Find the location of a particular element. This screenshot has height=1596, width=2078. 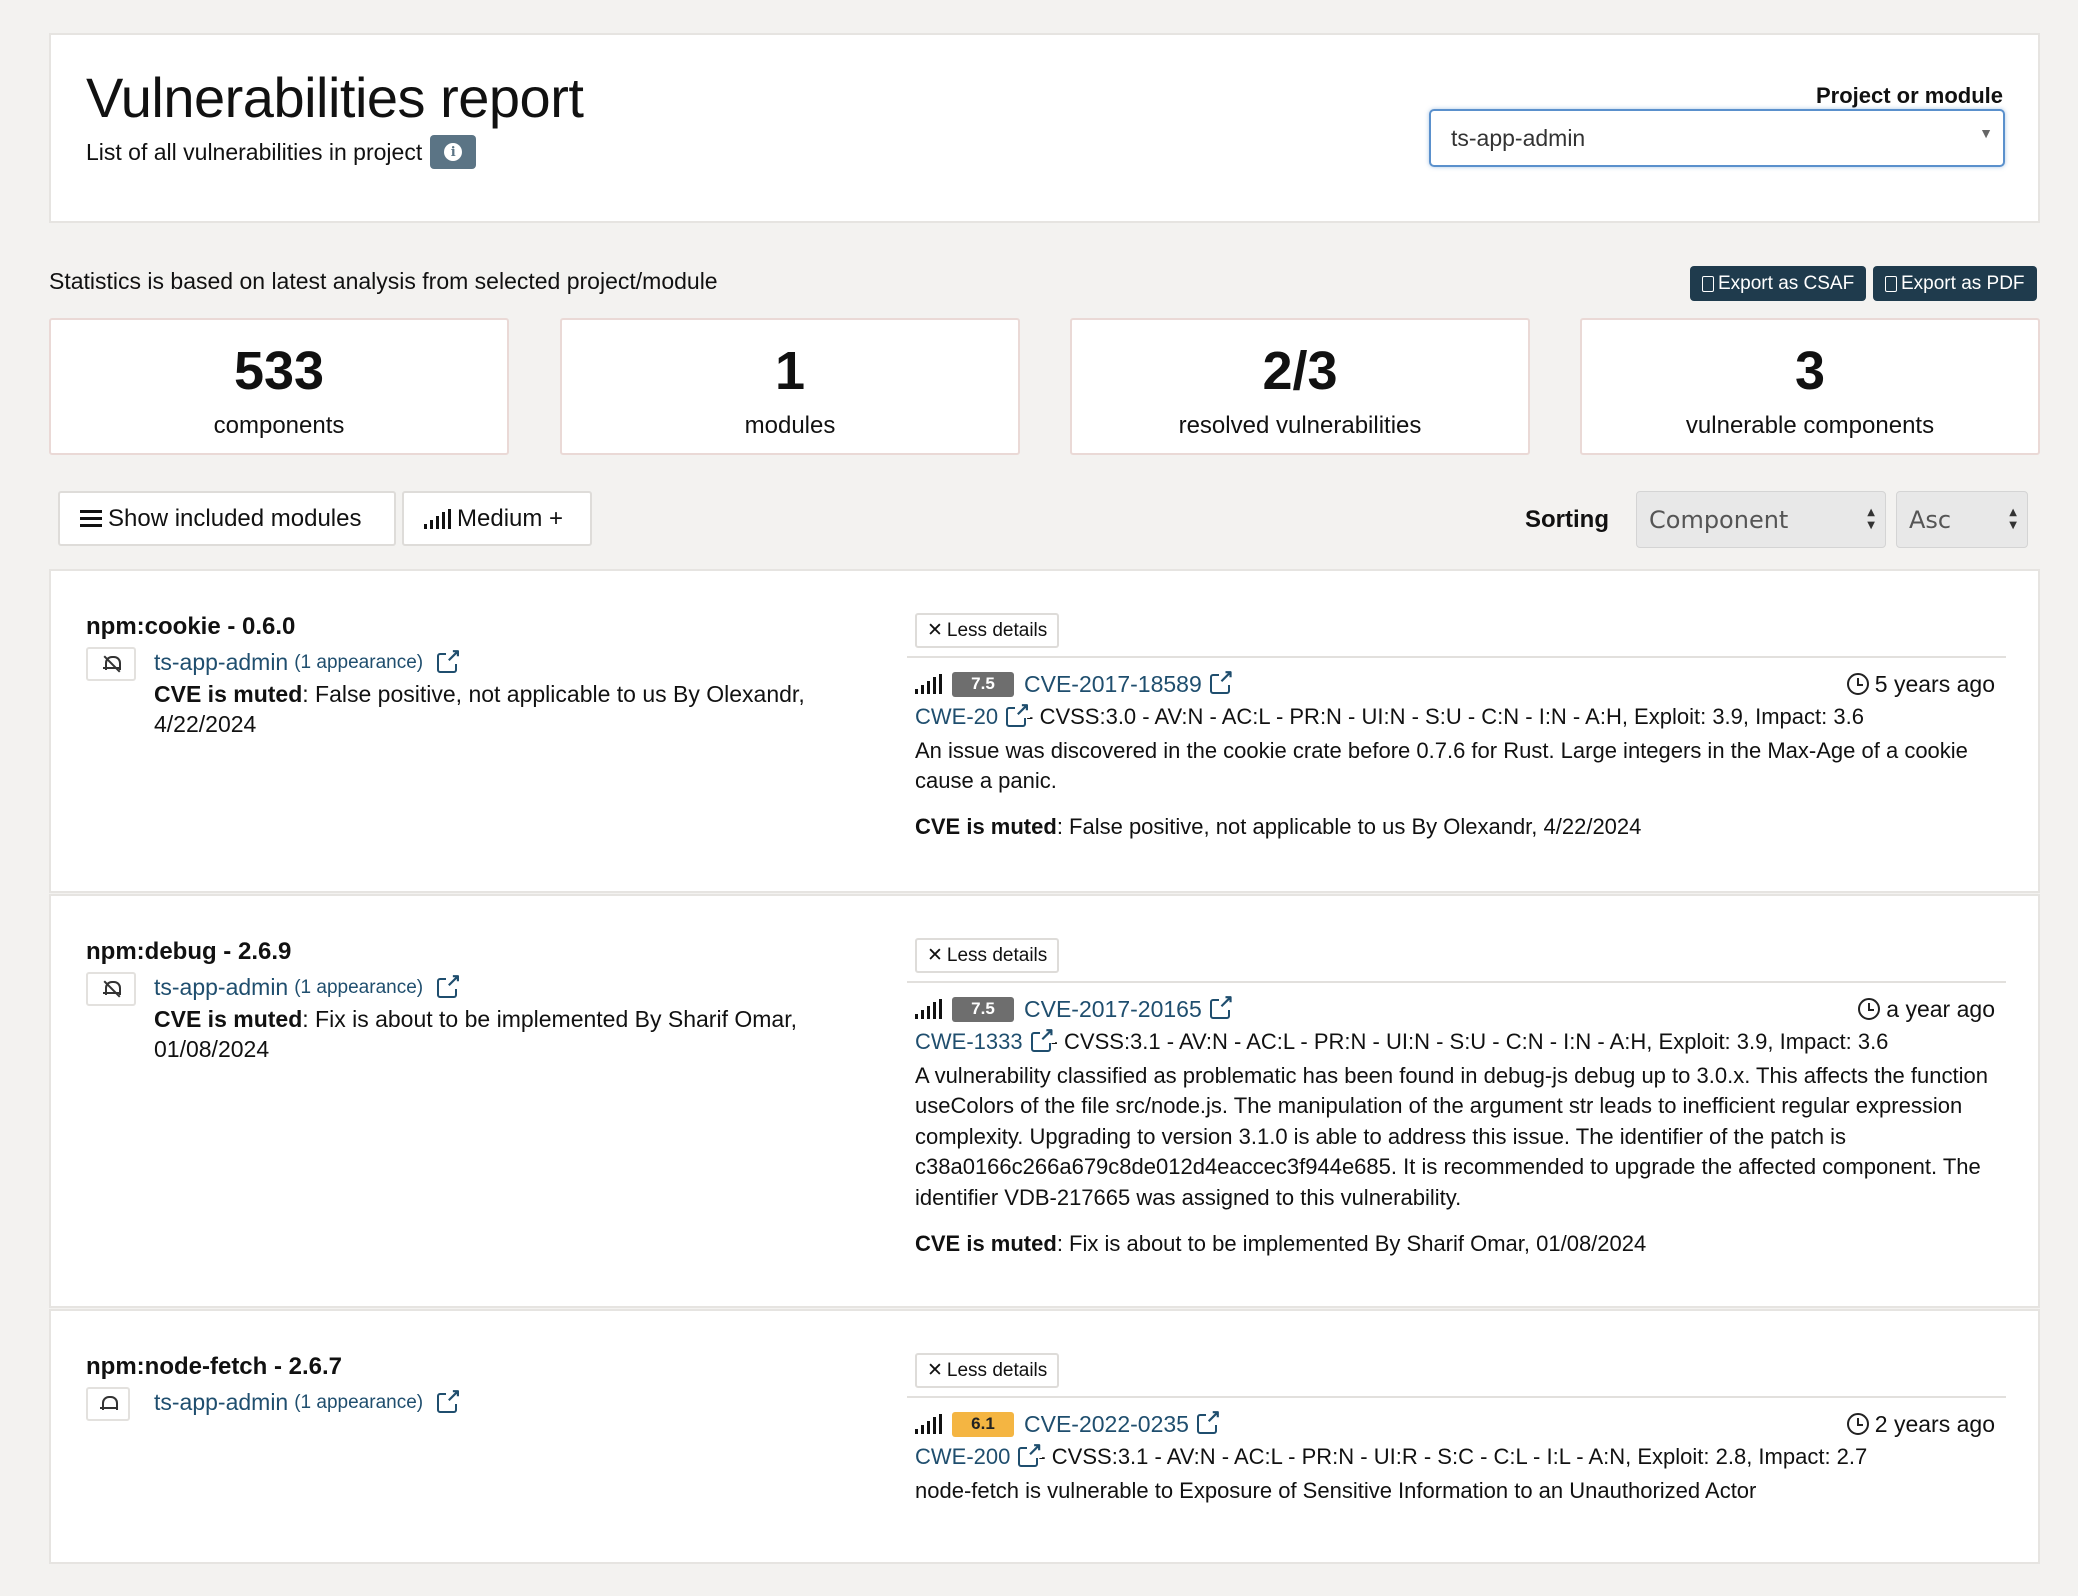

cwe-link: CWE-20 is located at coordinates (973, 715).